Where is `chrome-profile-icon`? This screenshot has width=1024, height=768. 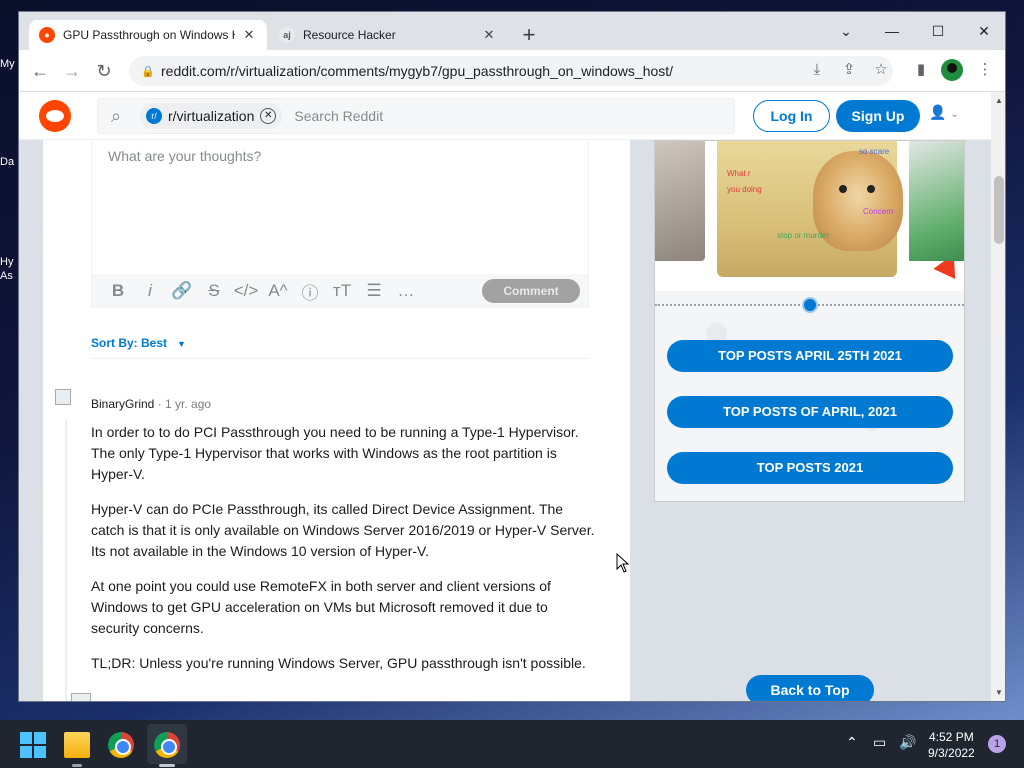
chrome-profile-icon is located at coordinates (167, 745).